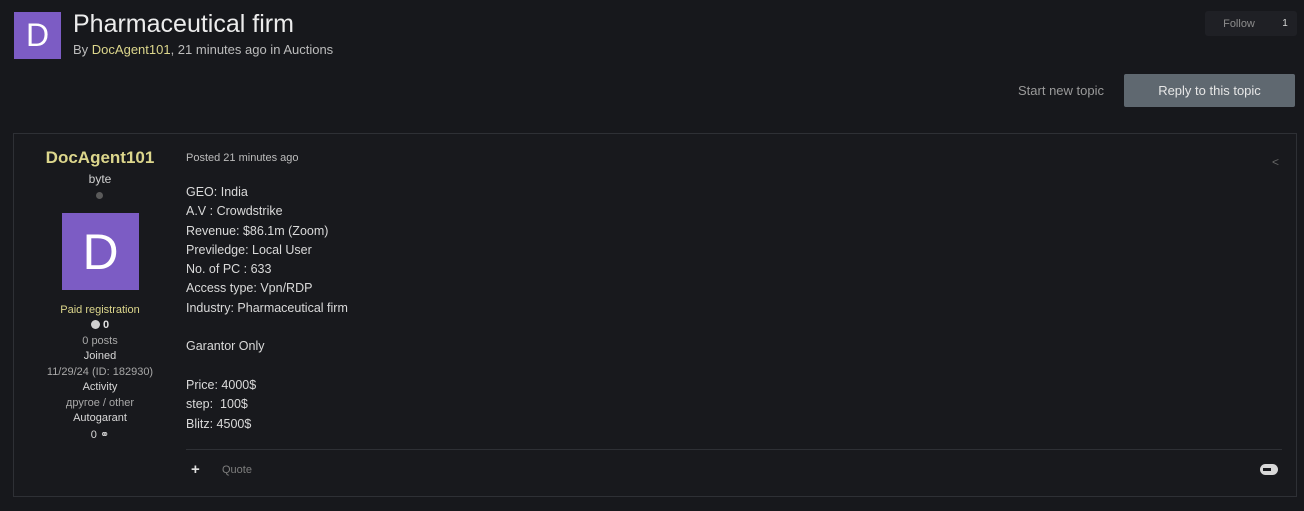  I want to click on author-activity-value: другое / other, so click(100, 403).